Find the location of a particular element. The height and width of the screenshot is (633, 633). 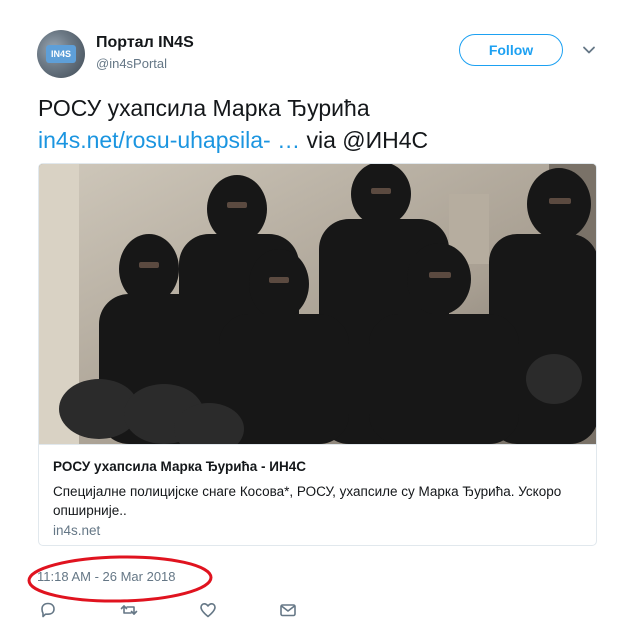

envelope-icon is located at coordinates (288, 610).